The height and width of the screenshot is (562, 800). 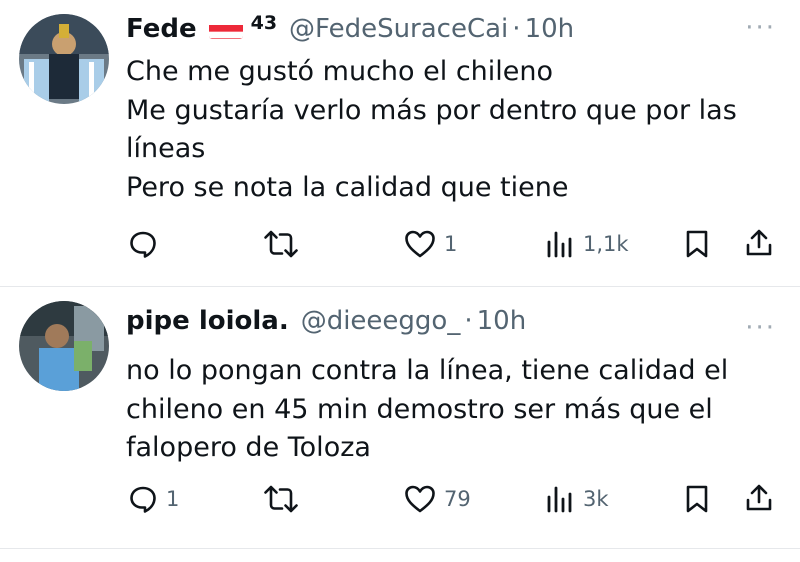 I want to click on tweet-header: pipe loiola. @dieeeggo_ · 10h, so click(x=326, y=321).